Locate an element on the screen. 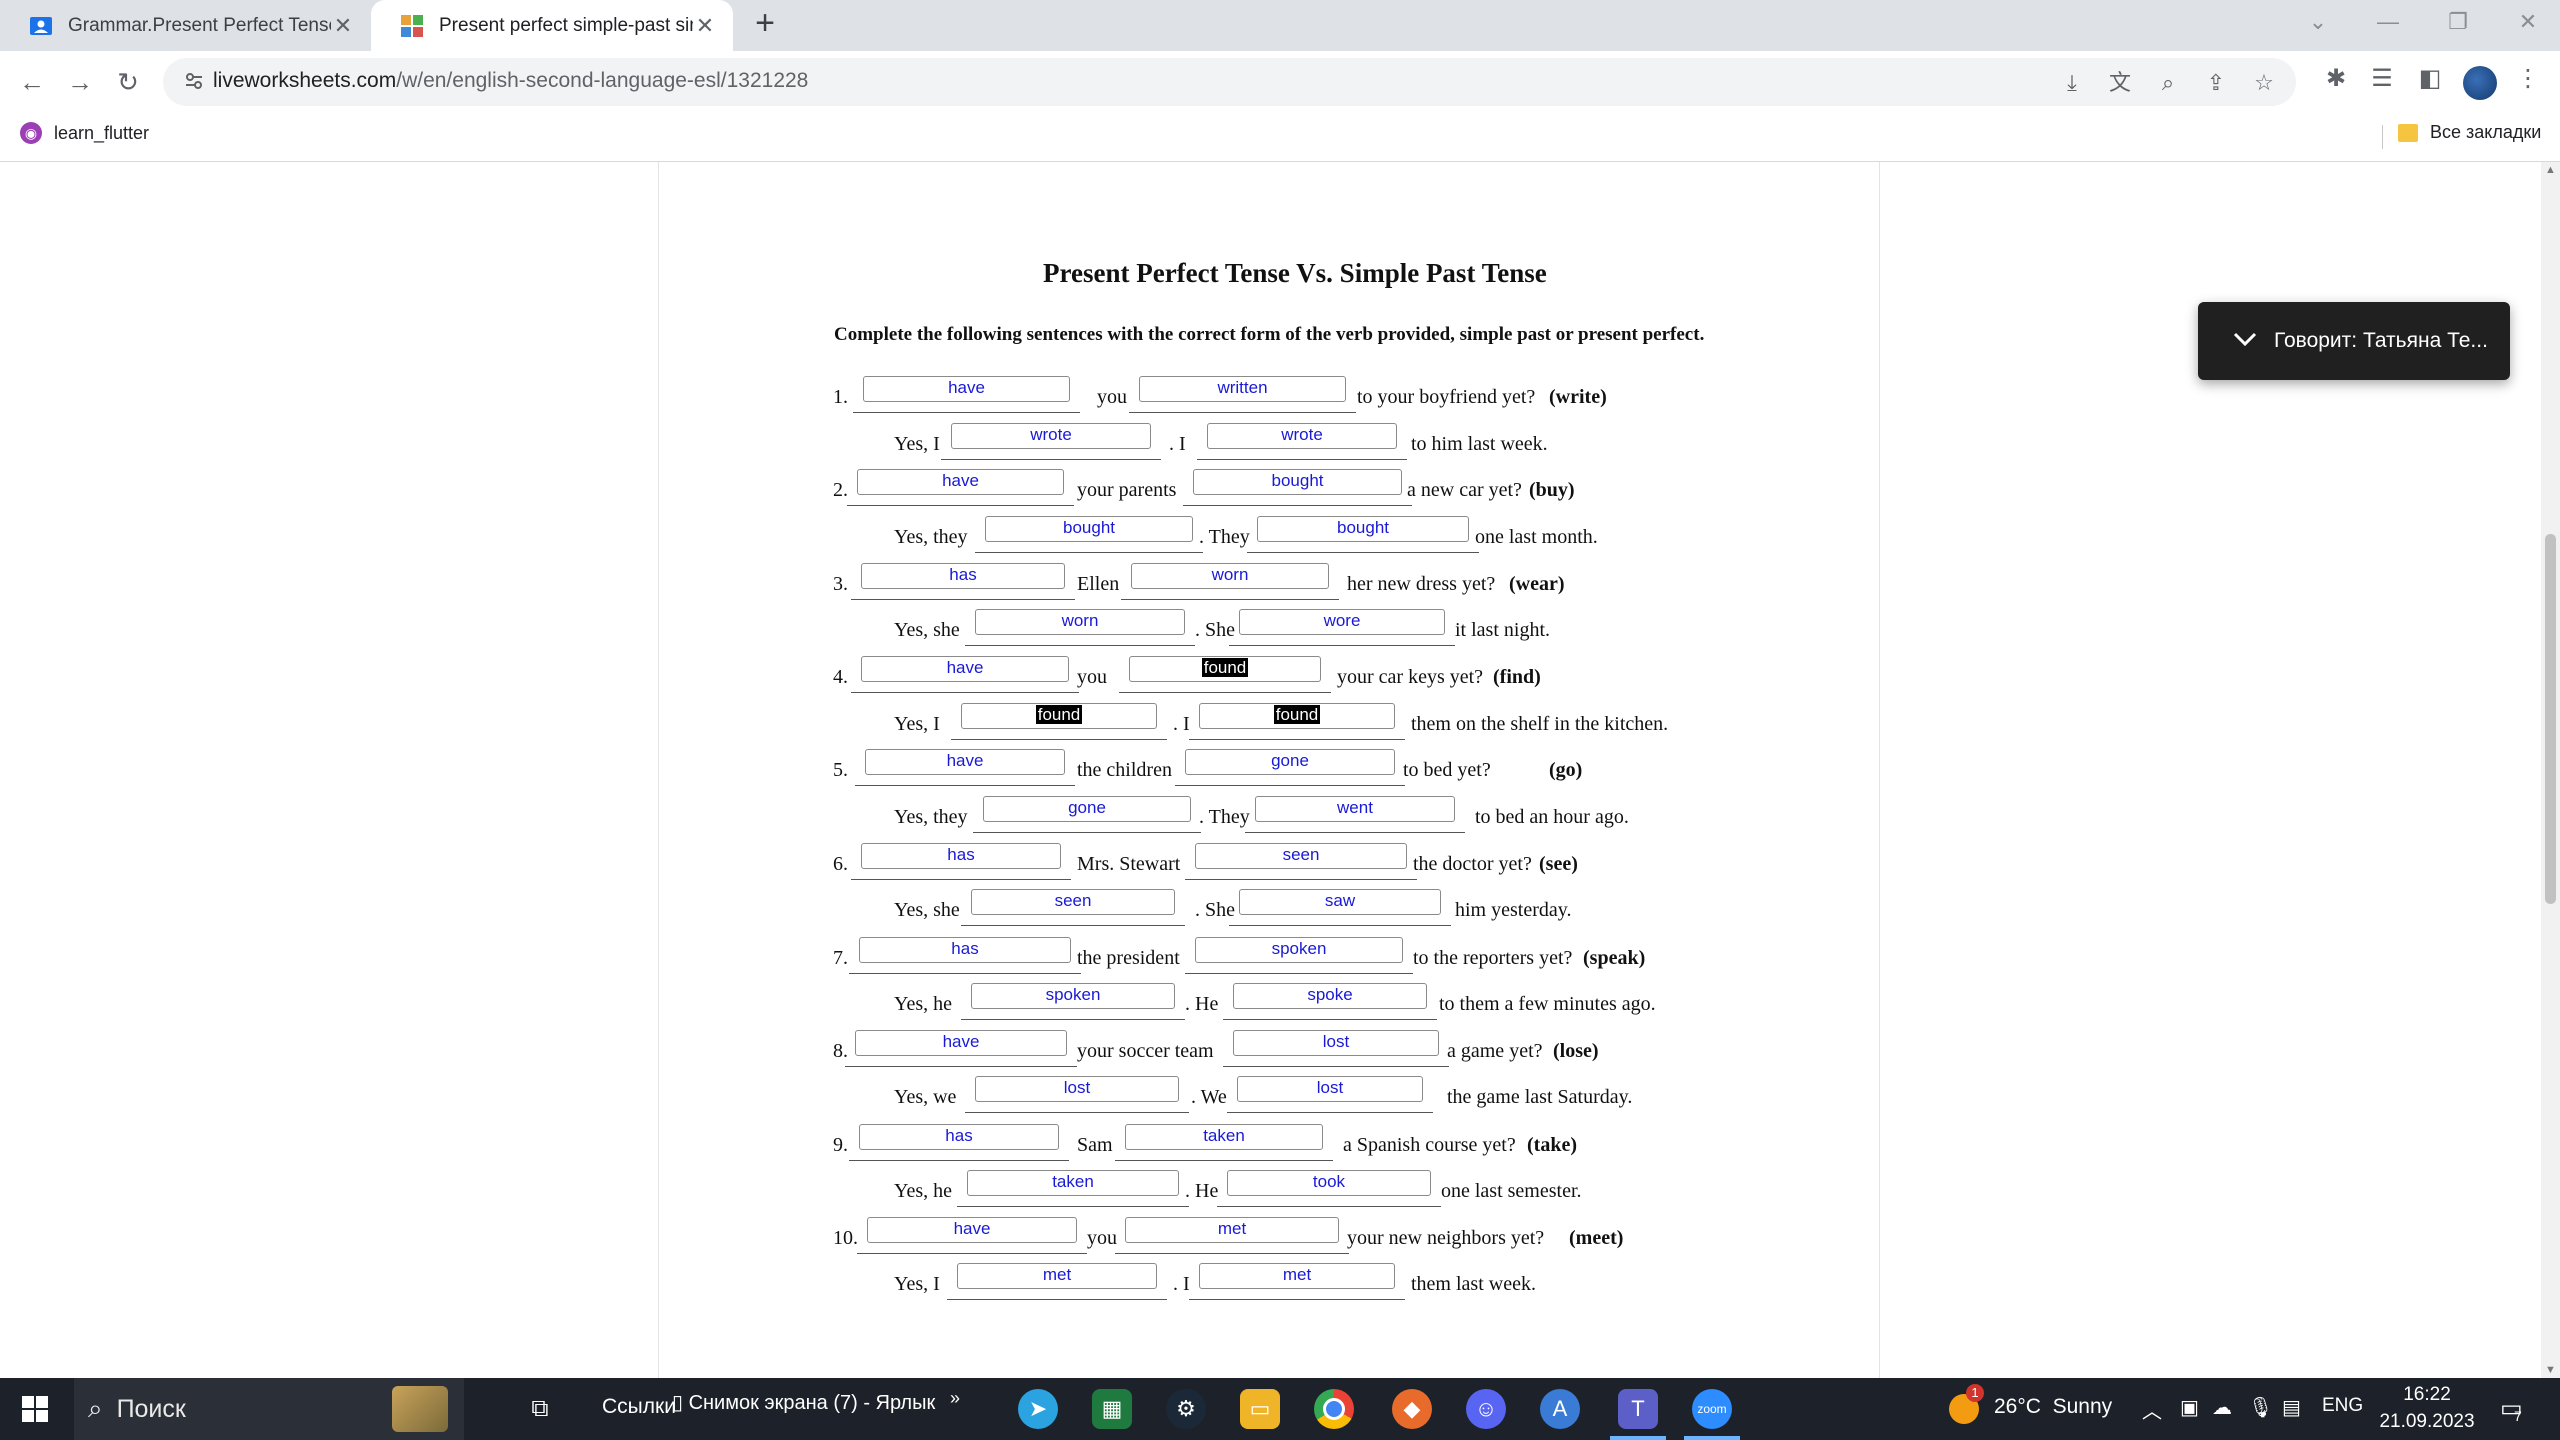 This screenshot has width=2560, height=1440. more-chevron-icon: » is located at coordinates (955, 1398).